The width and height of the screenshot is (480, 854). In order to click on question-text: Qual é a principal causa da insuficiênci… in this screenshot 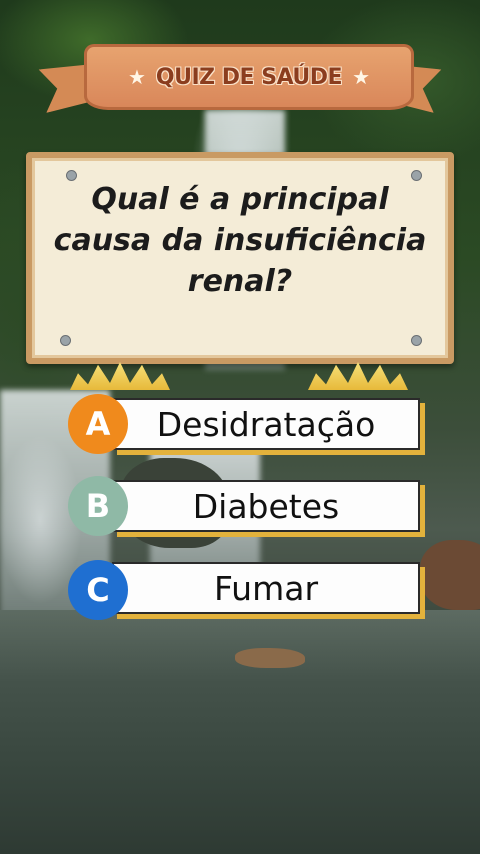, I will do `click(240, 240)`.